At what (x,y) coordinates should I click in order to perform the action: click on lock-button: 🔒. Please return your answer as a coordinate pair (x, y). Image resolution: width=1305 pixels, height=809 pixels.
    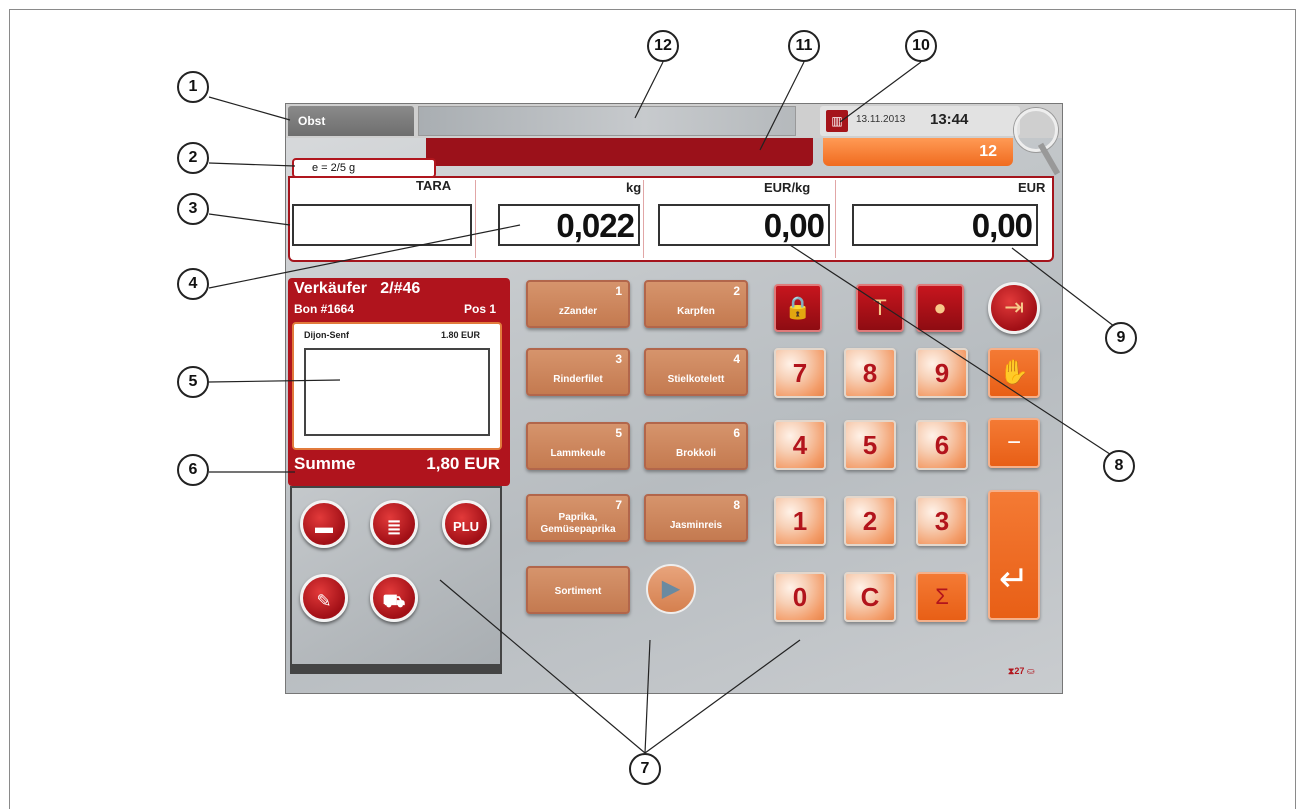
    Looking at the image, I should click on (798, 308).